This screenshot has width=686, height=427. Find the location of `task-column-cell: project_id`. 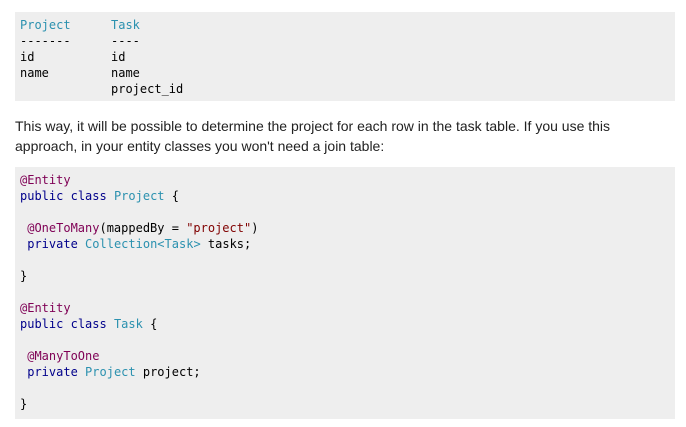

task-column-cell: project_id is located at coordinates (147, 89).